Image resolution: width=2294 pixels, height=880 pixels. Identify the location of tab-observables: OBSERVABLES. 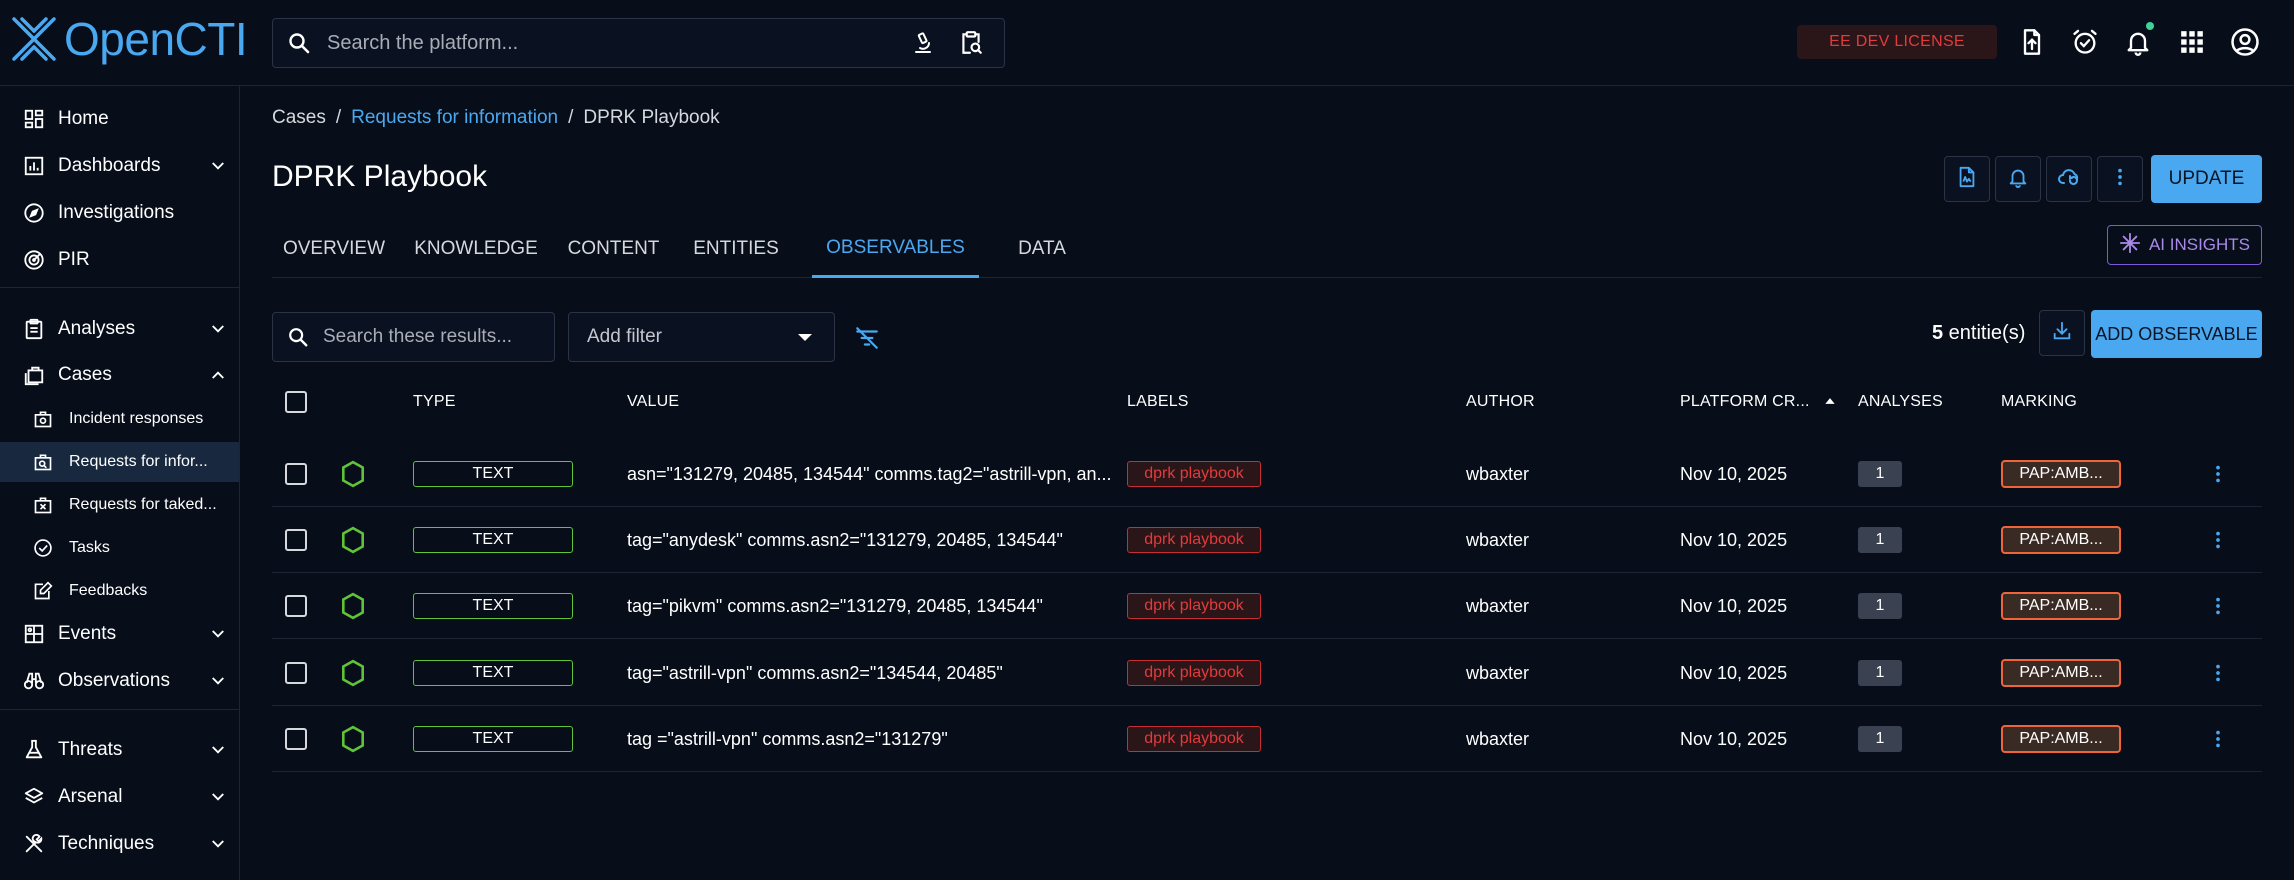
(895, 249).